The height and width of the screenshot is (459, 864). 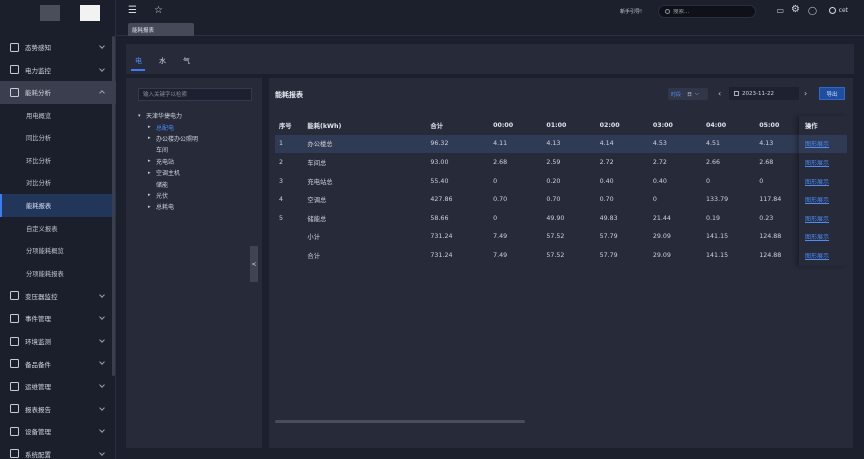 What do you see at coordinates (58, 273) in the screenshot?
I see `sidebar-subitem: 分项能耗报表` at bounding box center [58, 273].